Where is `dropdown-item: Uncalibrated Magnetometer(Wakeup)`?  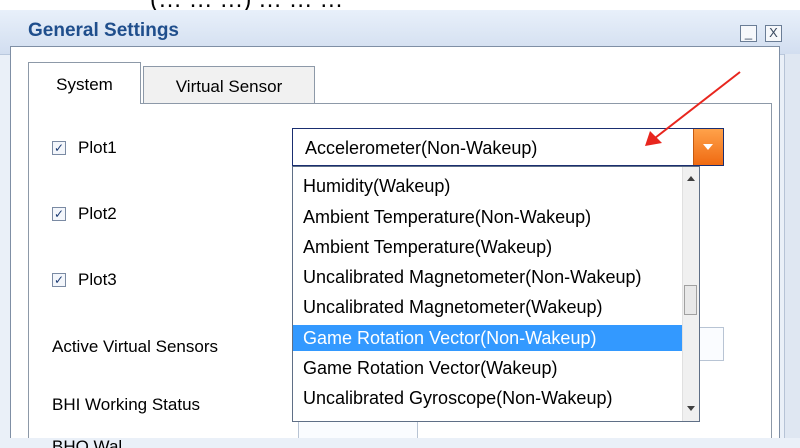
dropdown-item: Uncalibrated Magnetometer(Wakeup) is located at coordinates (489, 307).